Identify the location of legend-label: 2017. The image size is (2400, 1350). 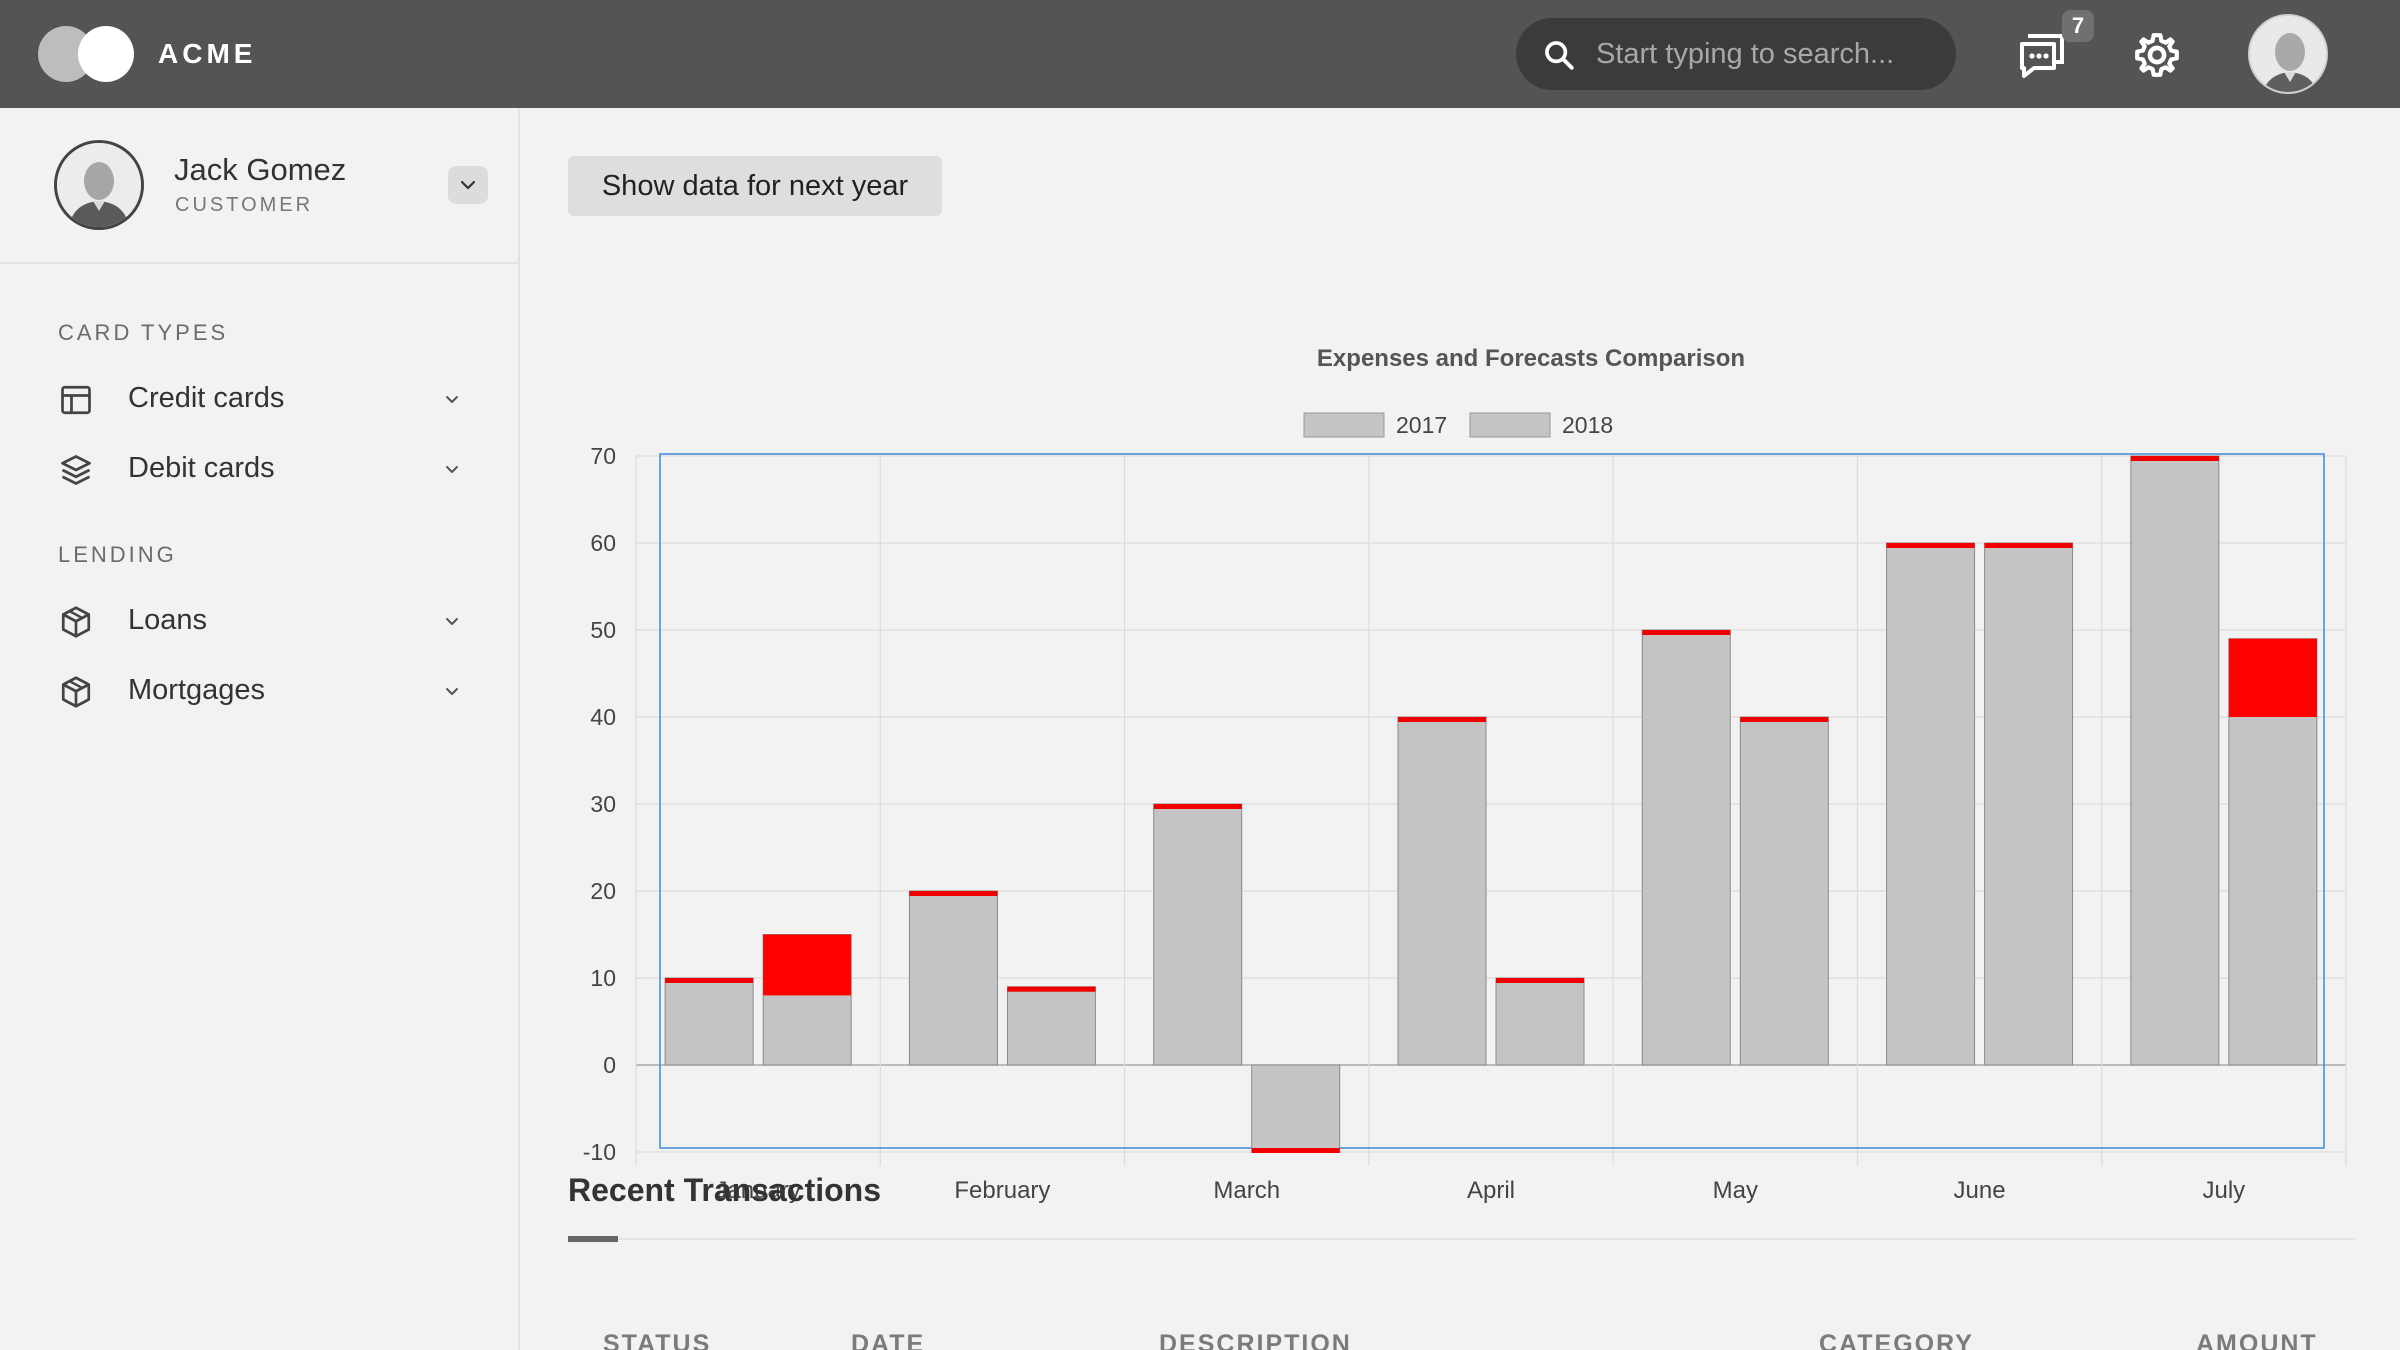
(1421, 425).